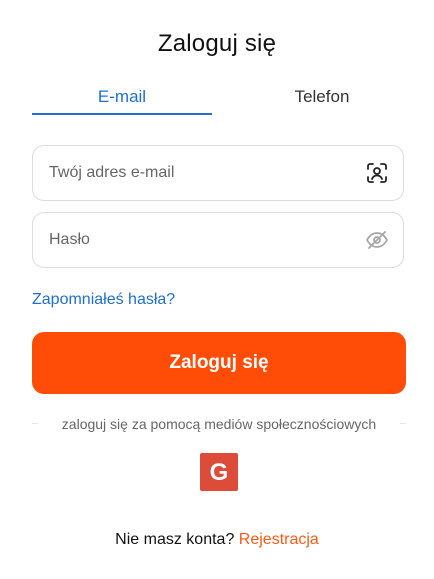 The width and height of the screenshot is (434, 579). Describe the element at coordinates (322, 98) in the screenshot. I see `tab-phone: Telefon` at that location.